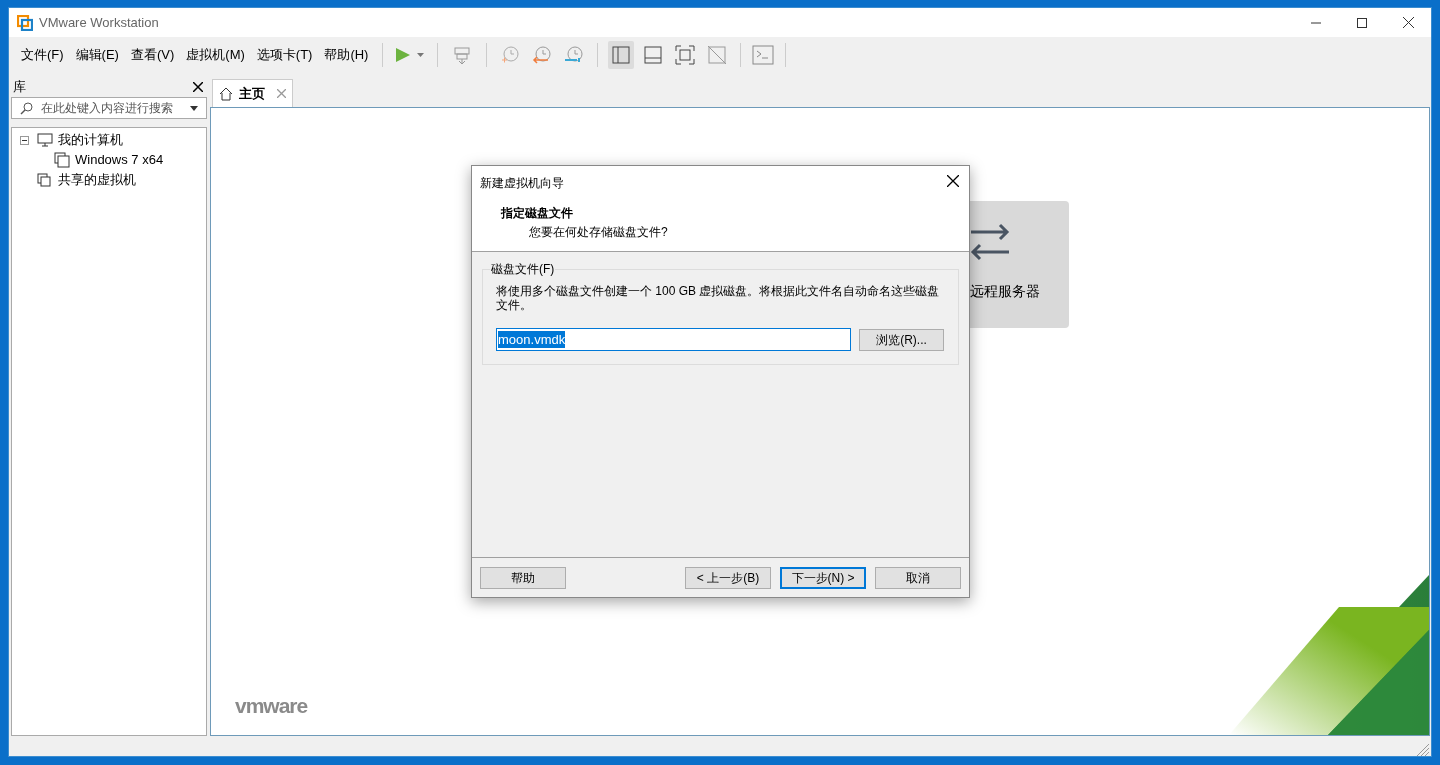 The image size is (1440, 765). What do you see at coordinates (152, 55) in the screenshot?
I see `menu-item: 查看(V)` at bounding box center [152, 55].